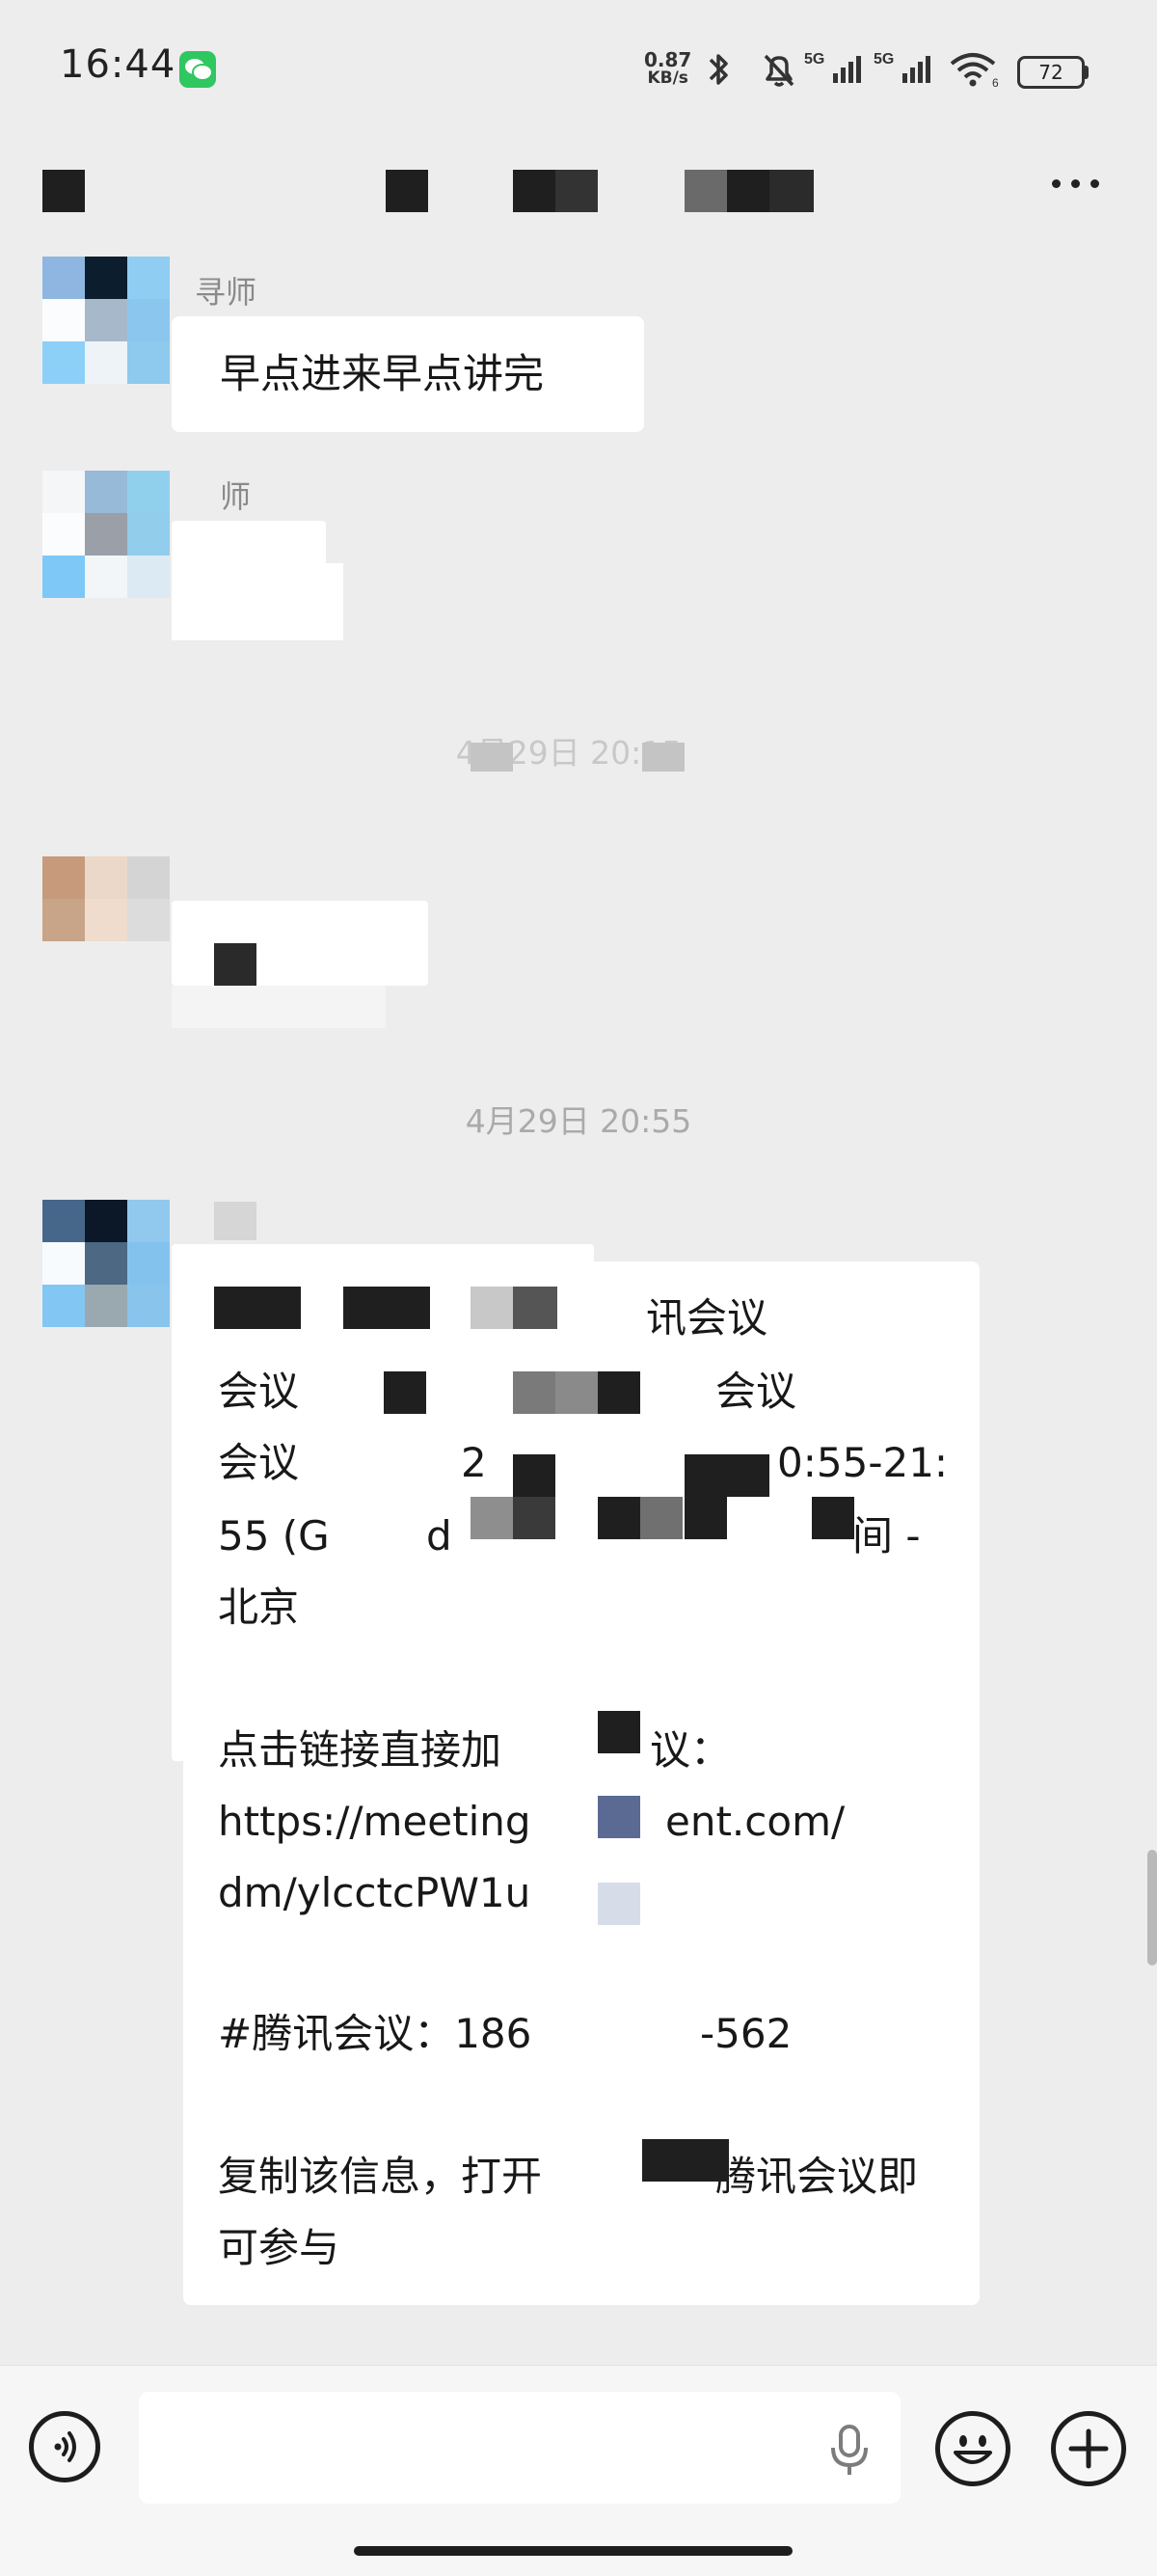 This screenshot has width=1157, height=2576. I want to click on battery-icon: 72, so click(1051, 72).